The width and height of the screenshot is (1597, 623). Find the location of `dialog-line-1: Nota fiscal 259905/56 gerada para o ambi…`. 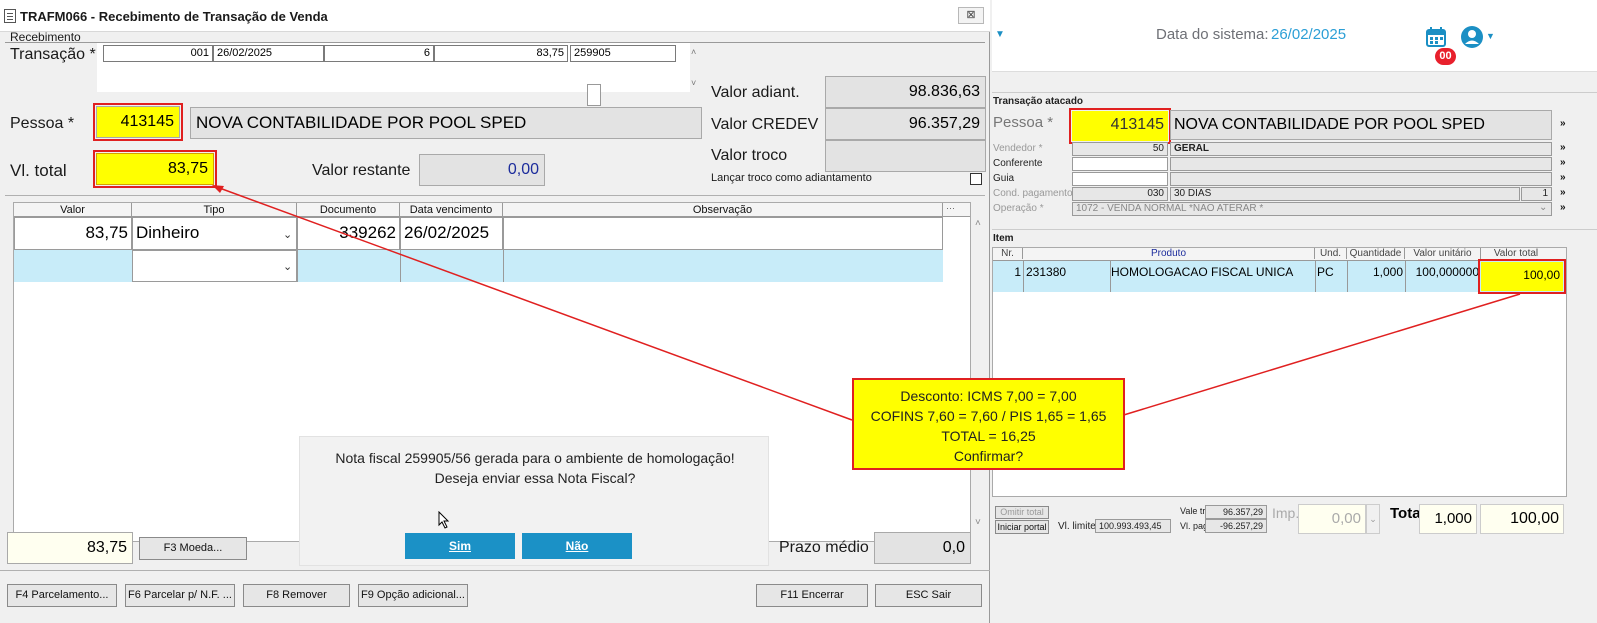

dialog-line-1: Nota fiscal 259905/56 gerada para o ambi… is located at coordinates (535, 458).